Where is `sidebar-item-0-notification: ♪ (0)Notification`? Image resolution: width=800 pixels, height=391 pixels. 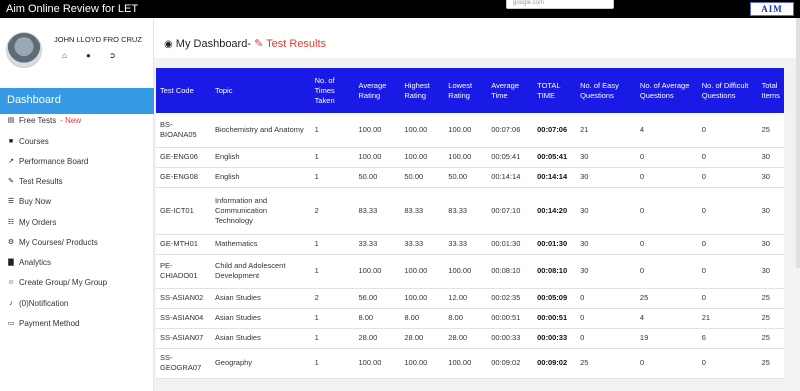
sidebar-item-0-notification: ♪ (0)Notification is located at coordinates (37, 303).